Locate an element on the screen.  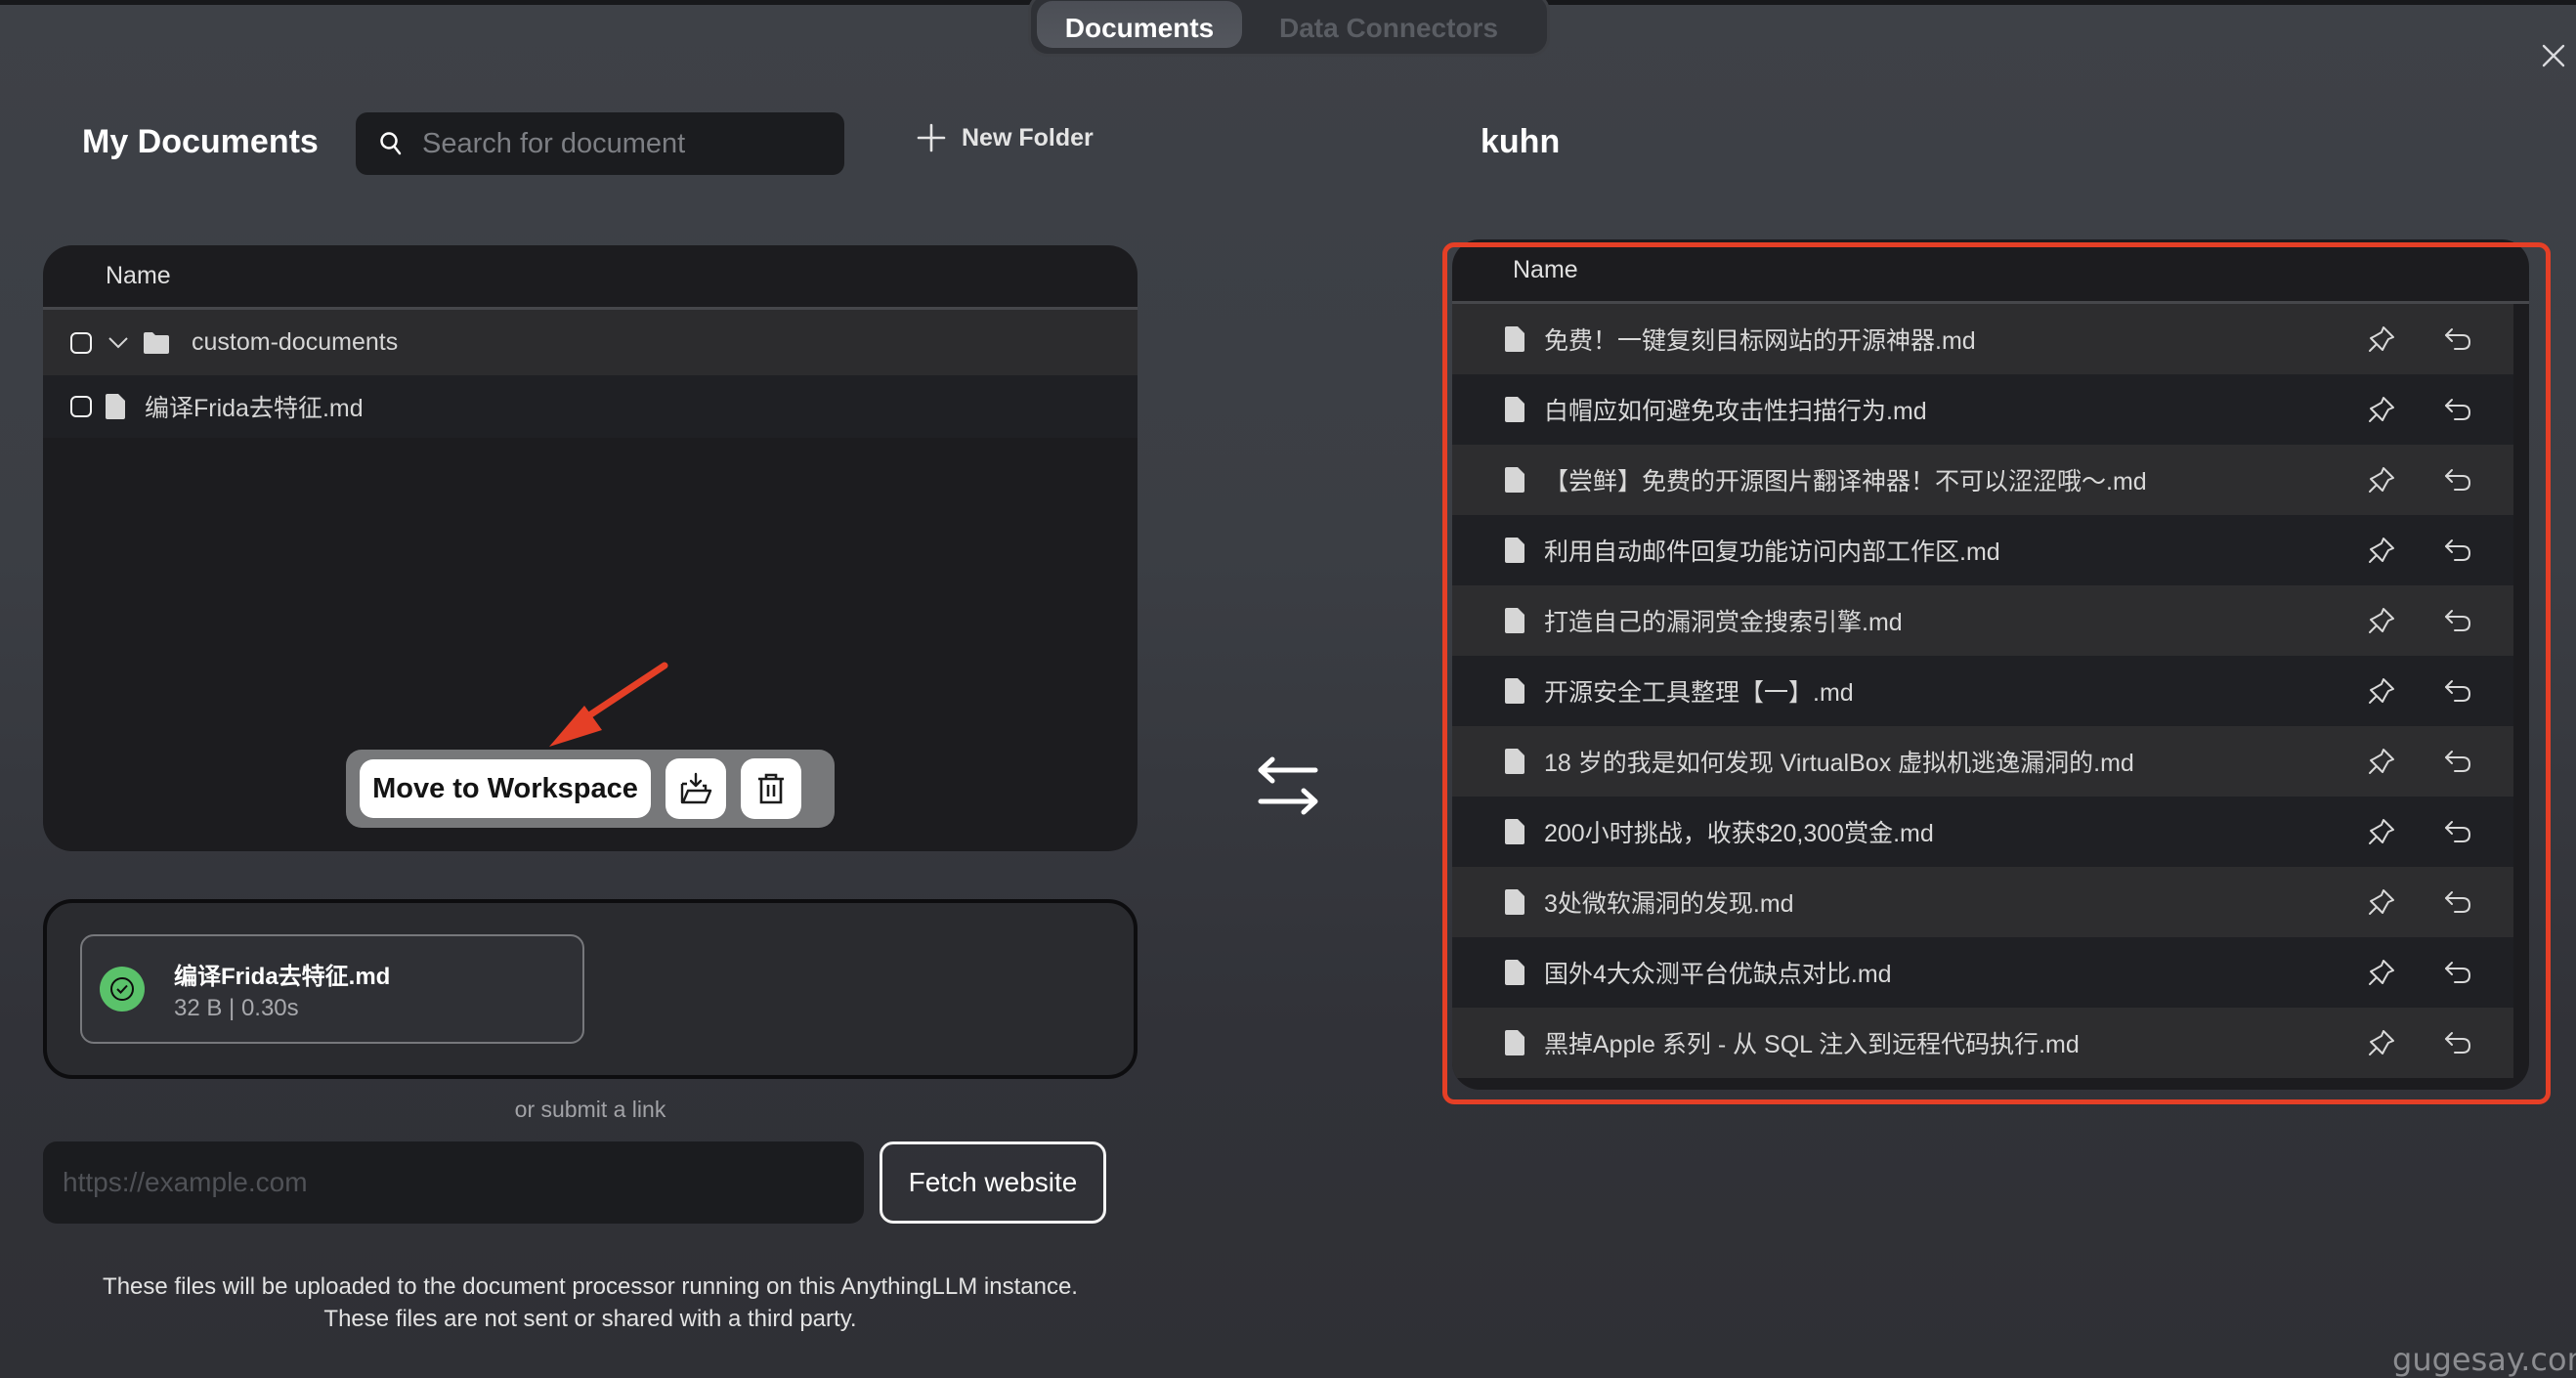
url-input is located at coordinates (453, 1182).